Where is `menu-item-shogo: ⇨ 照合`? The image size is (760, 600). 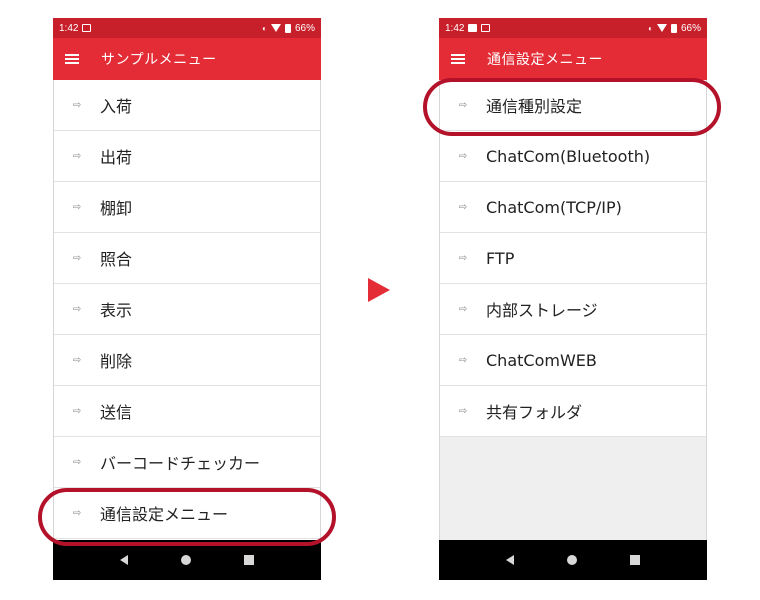 menu-item-shogo: ⇨ 照合 is located at coordinates (187, 258).